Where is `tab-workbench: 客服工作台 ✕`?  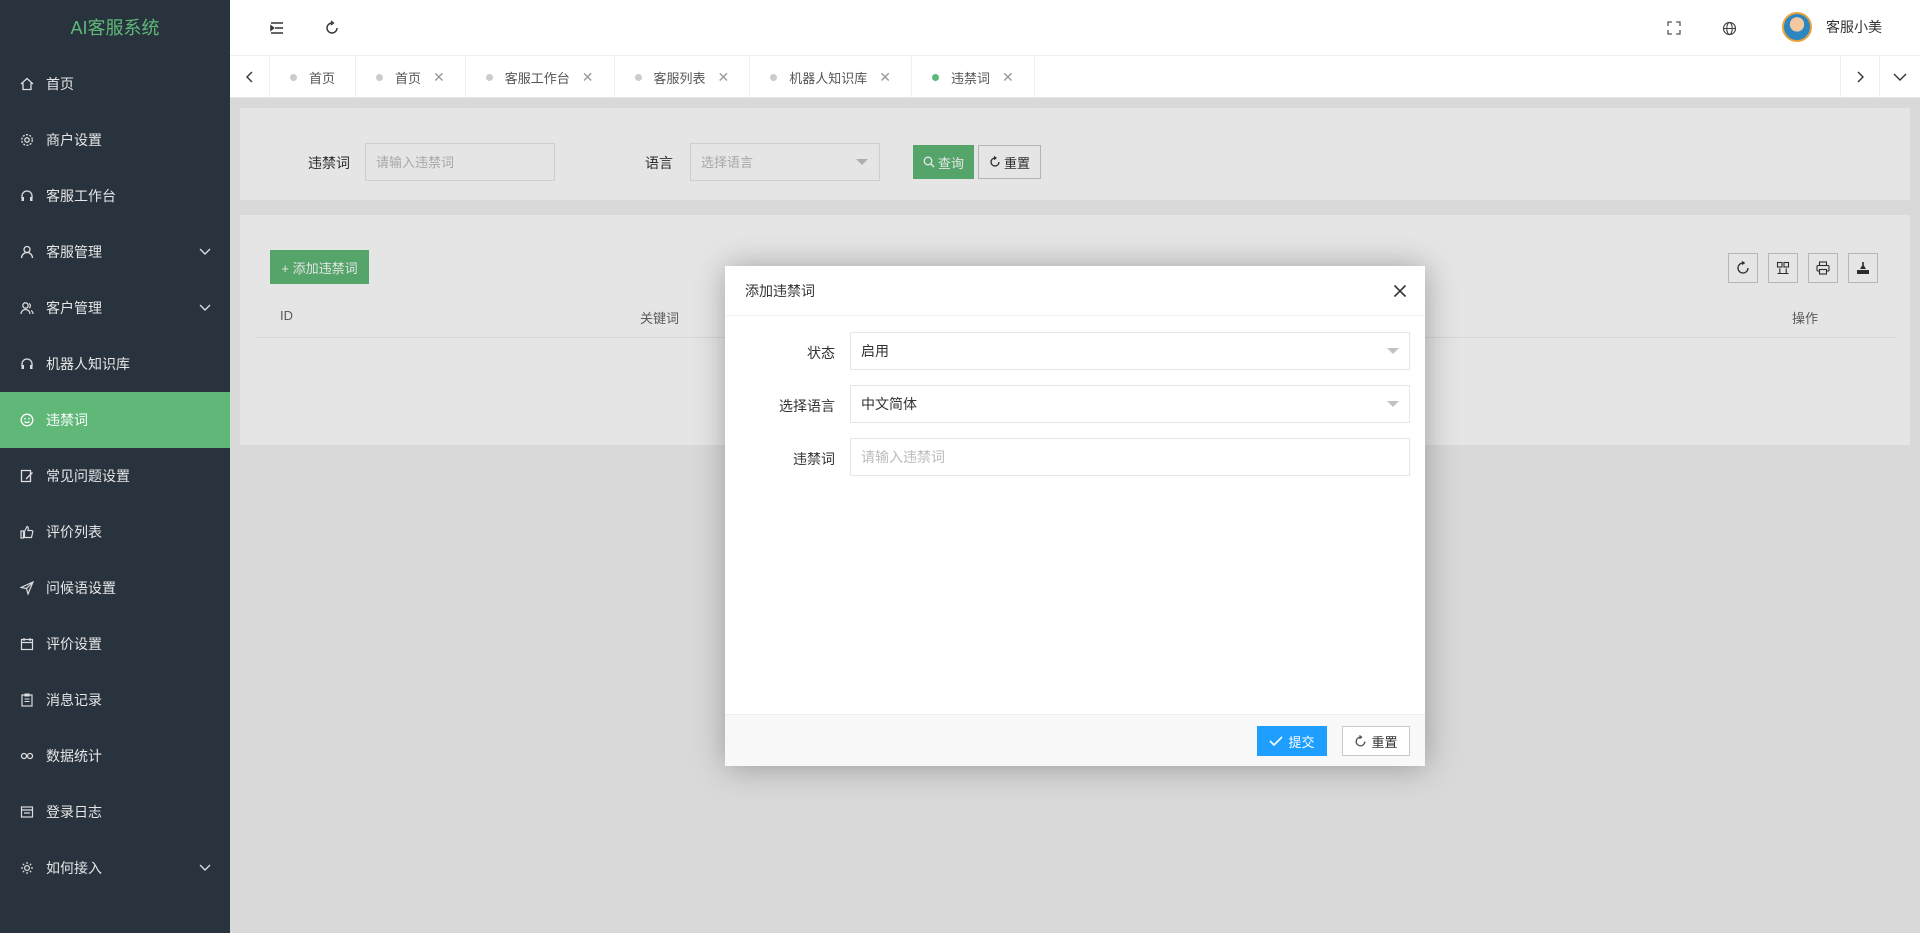 tab-workbench: 客服工作台 ✕ is located at coordinates (540, 77).